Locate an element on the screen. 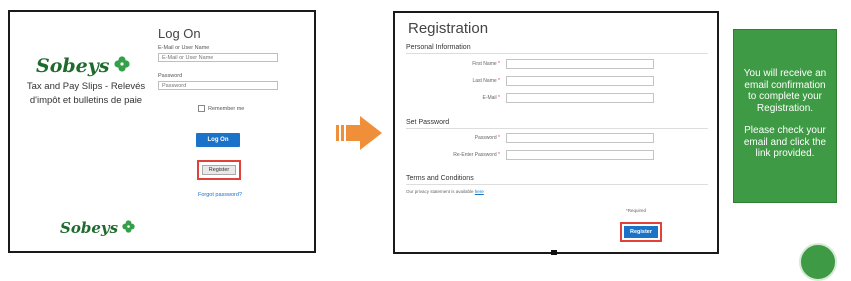  required-note: *Required is located at coordinates (636, 210).